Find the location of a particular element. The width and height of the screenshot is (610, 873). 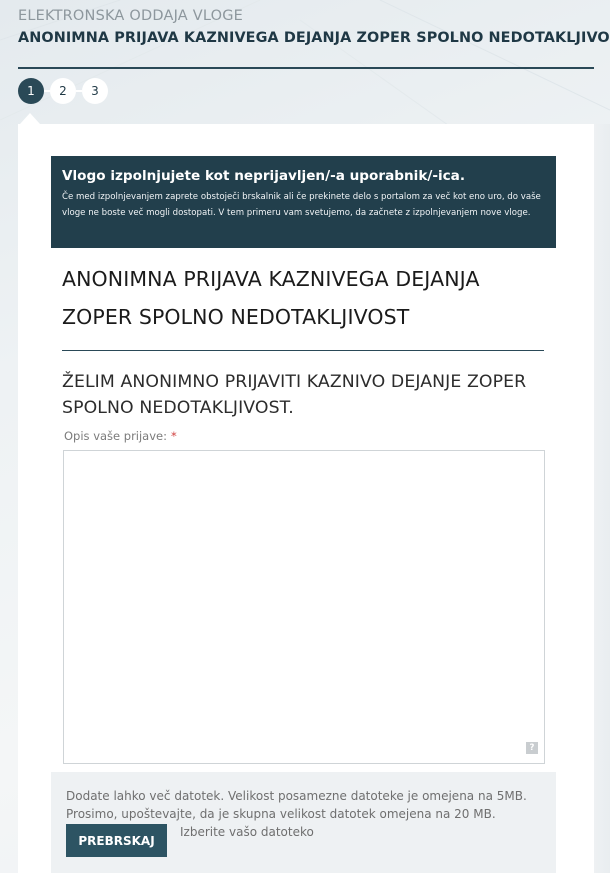

step-2: 2 is located at coordinates (63, 91).